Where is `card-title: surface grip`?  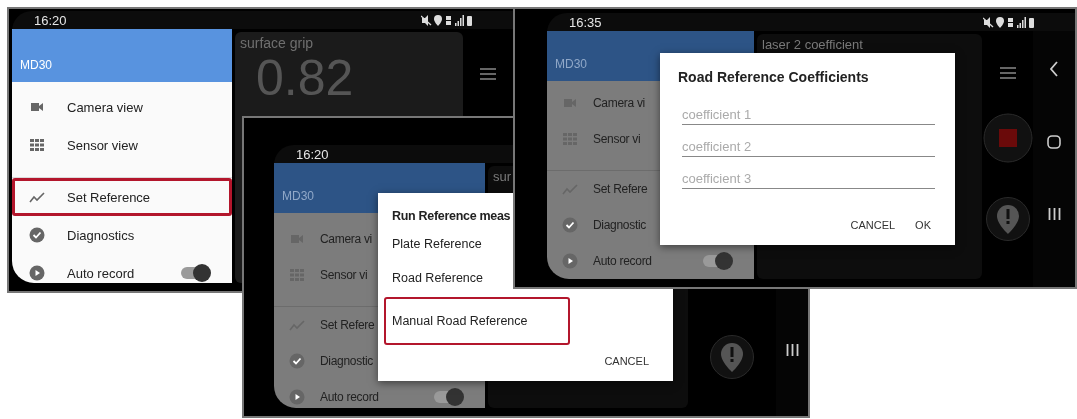 card-title: surface grip is located at coordinates (277, 43).